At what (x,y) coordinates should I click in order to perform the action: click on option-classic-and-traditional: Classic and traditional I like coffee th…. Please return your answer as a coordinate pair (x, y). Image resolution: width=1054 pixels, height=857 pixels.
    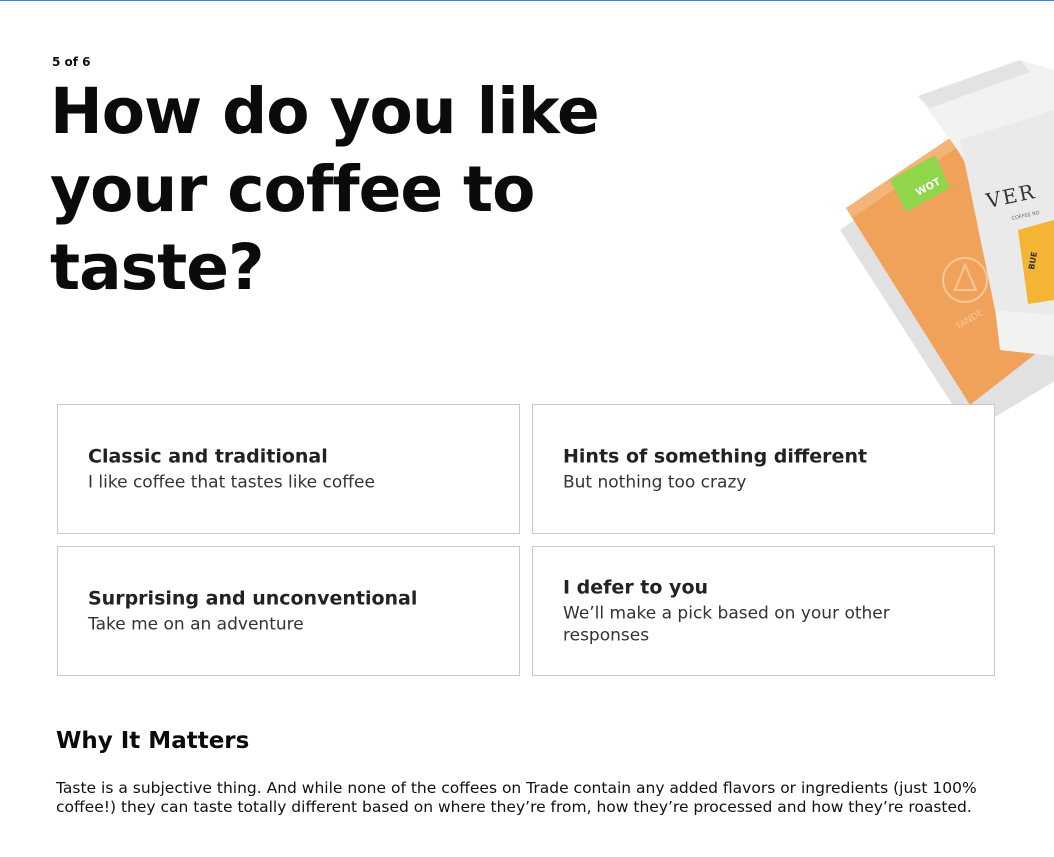
    Looking at the image, I should click on (288, 469).